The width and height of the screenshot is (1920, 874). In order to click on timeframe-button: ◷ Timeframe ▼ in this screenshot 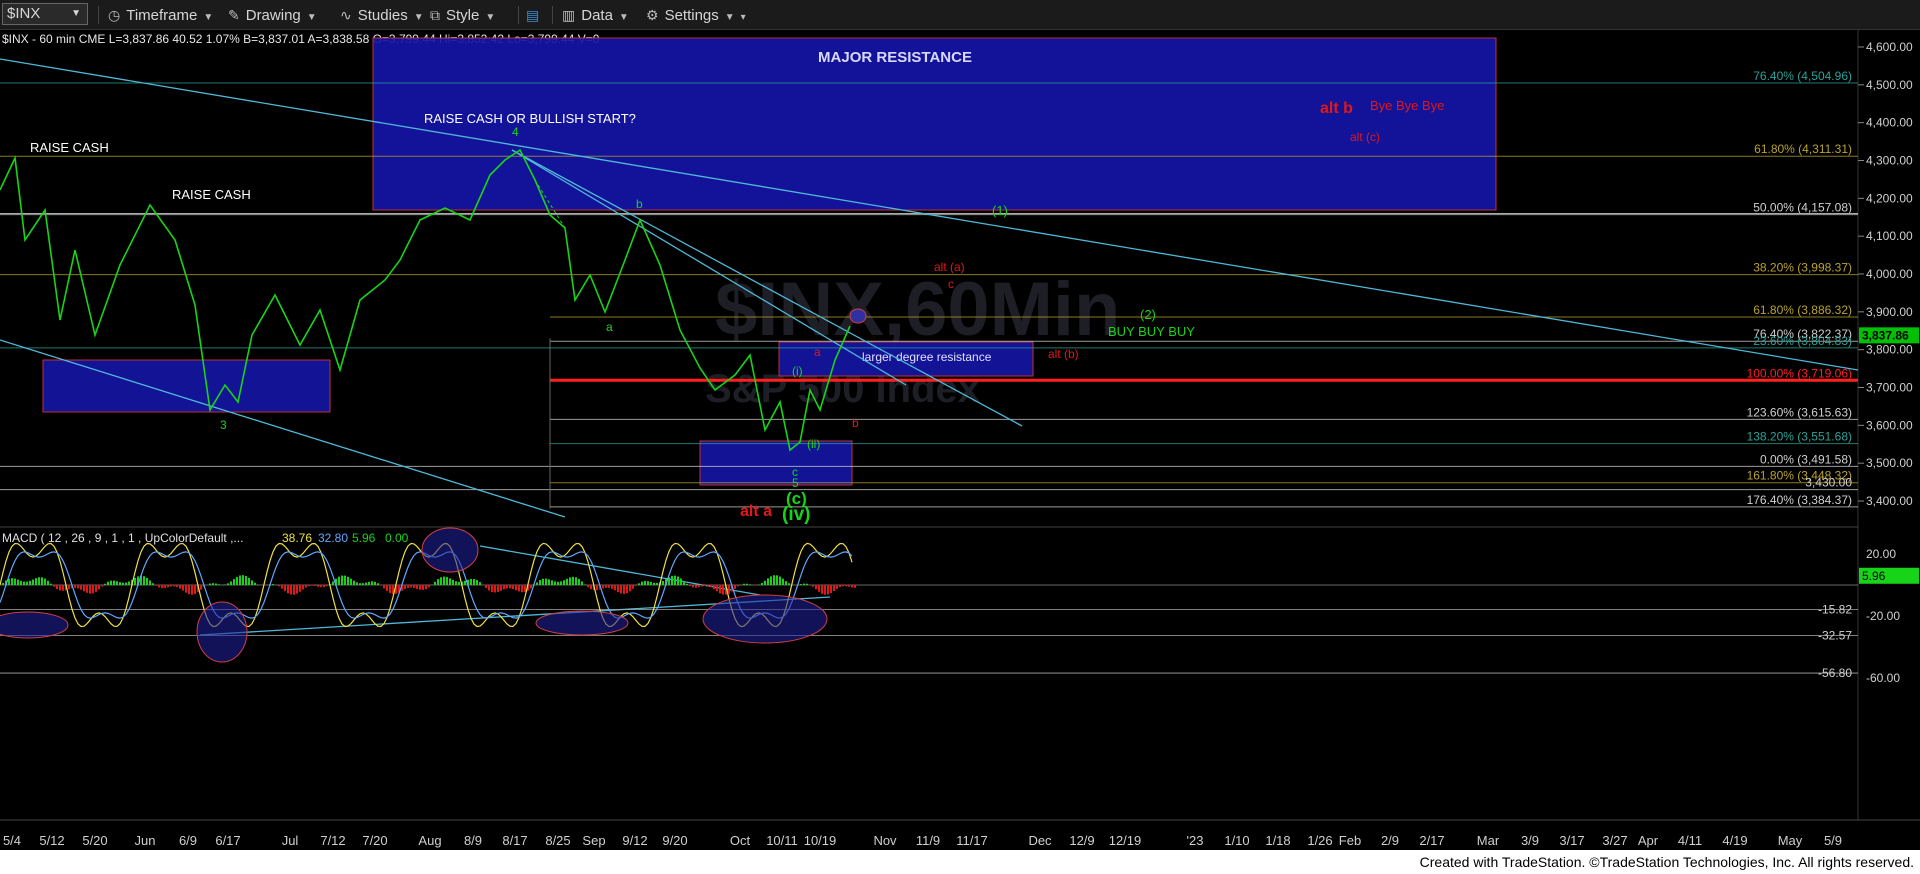, I will do `click(160, 15)`.